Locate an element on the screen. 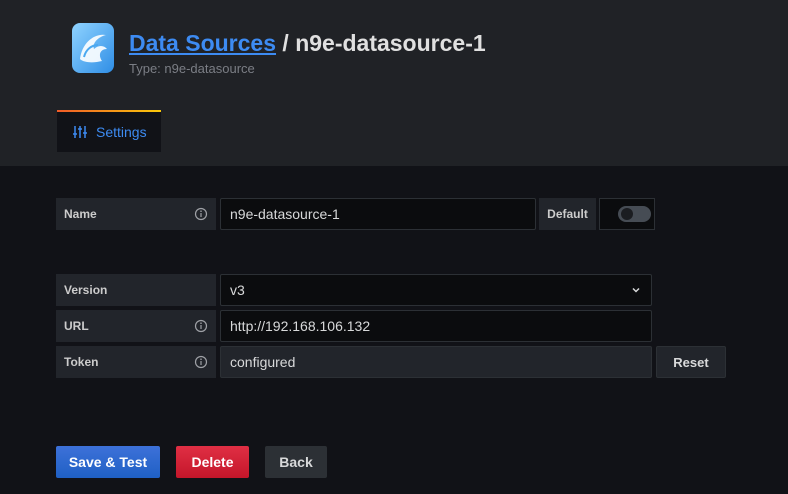 The width and height of the screenshot is (788, 494). delete-button: Delete is located at coordinates (212, 462).